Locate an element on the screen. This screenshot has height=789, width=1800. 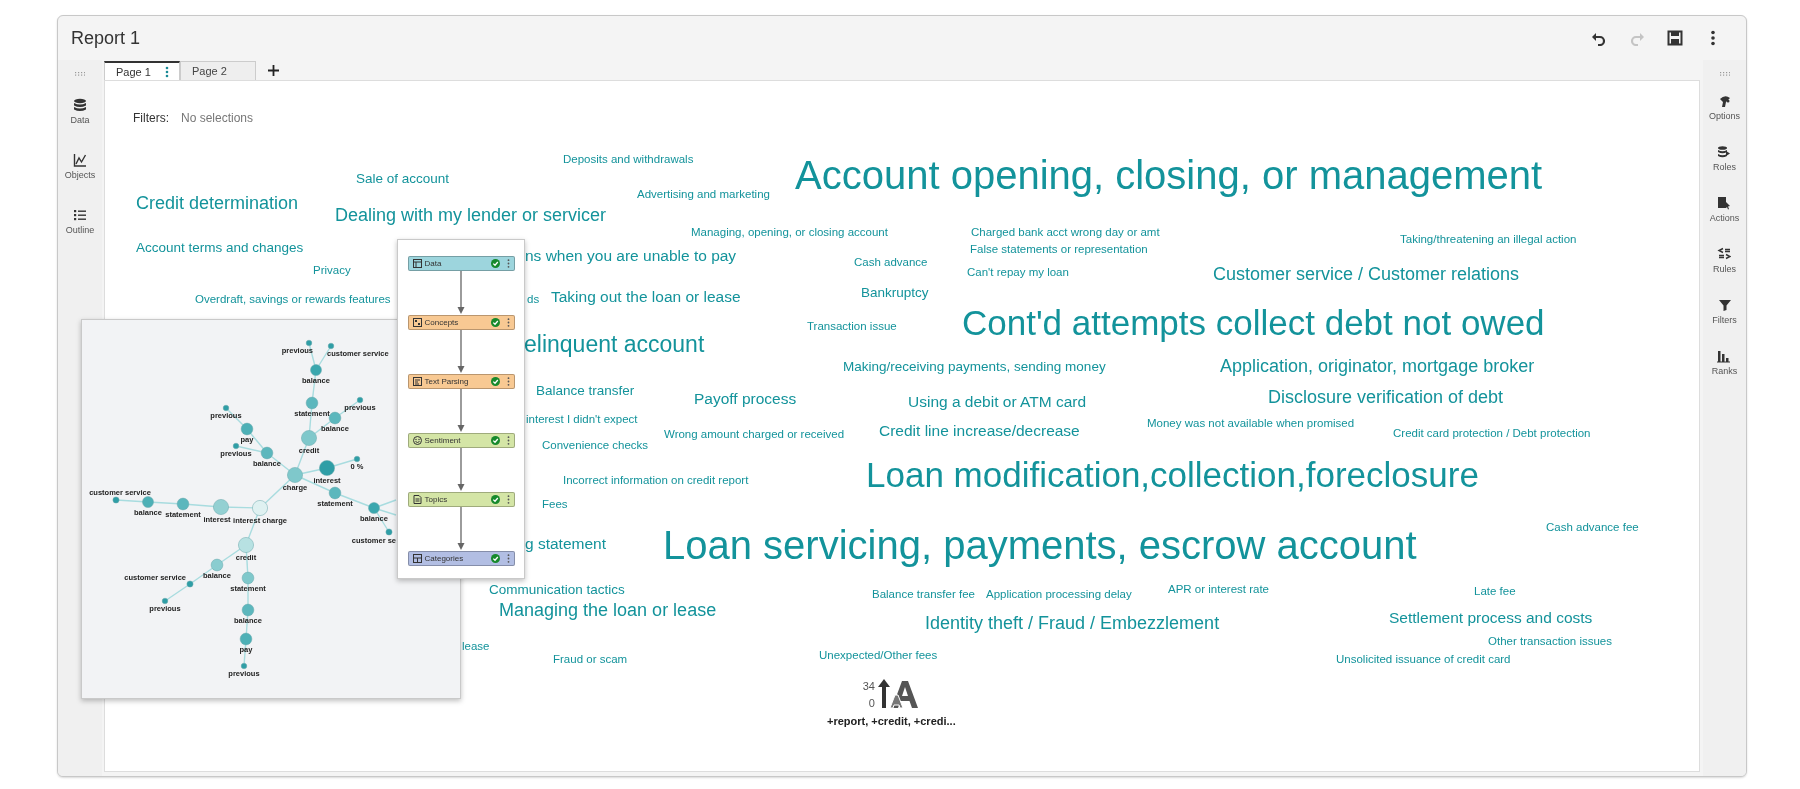
cloud-word: Identity theft / Fraud / Embezzlement is located at coordinates (1072, 623).